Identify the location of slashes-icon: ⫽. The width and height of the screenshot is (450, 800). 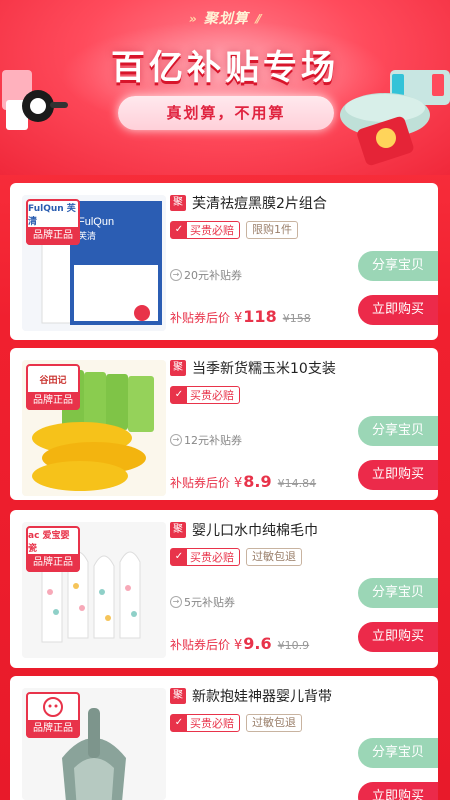
(258, 19).